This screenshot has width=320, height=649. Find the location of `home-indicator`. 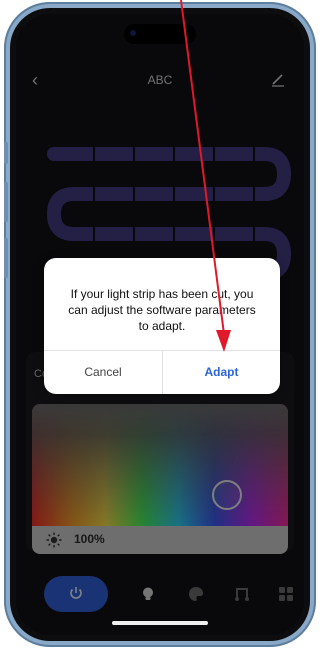

home-indicator is located at coordinates (160, 623).